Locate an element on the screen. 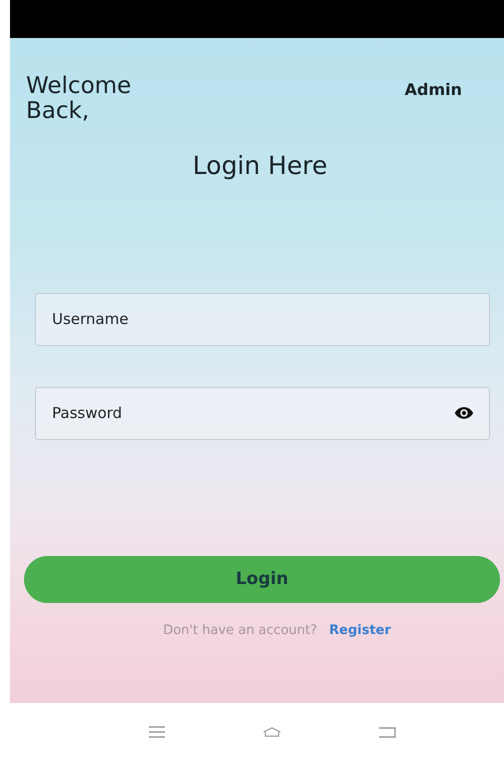 This screenshot has width=504, height=761. login-title: Login Here is located at coordinates (260, 165).